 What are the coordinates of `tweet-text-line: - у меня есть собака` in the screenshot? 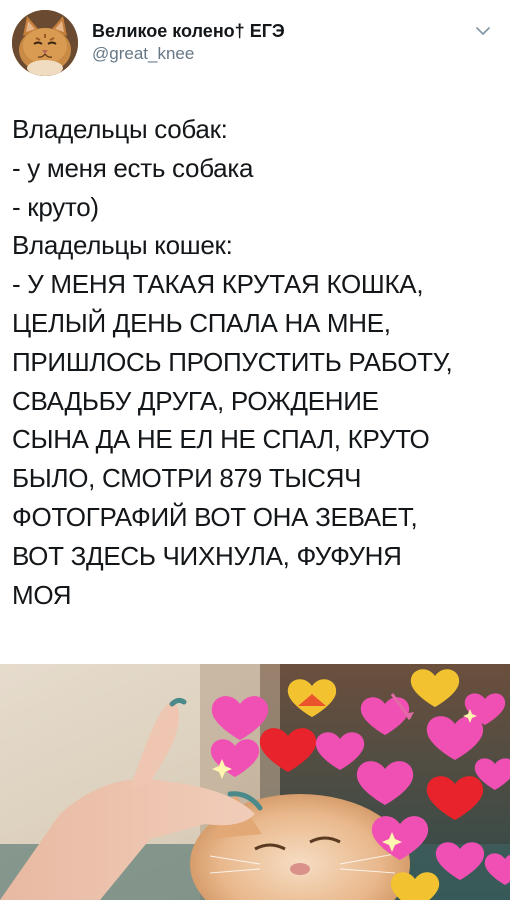 It's located at (133, 167).